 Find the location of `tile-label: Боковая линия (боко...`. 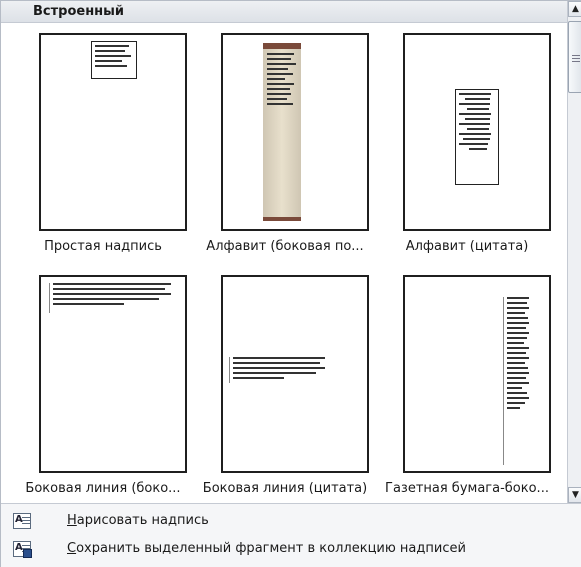

tile-label: Боковая линия (боко... is located at coordinates (103, 488).